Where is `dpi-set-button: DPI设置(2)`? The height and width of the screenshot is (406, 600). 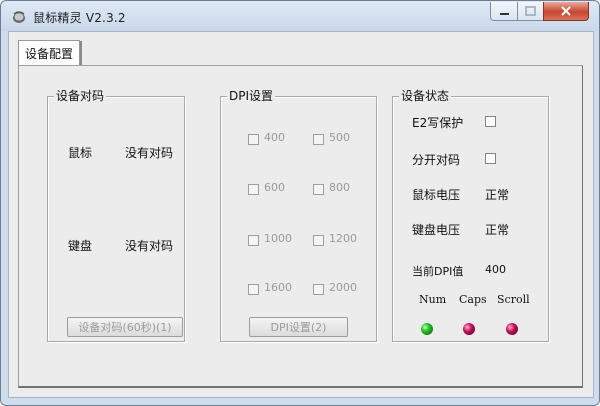 dpi-set-button: DPI设置(2) is located at coordinates (298, 327).